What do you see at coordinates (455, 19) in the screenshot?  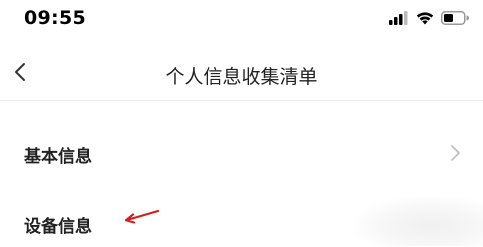 I see `battery-icon` at bounding box center [455, 19].